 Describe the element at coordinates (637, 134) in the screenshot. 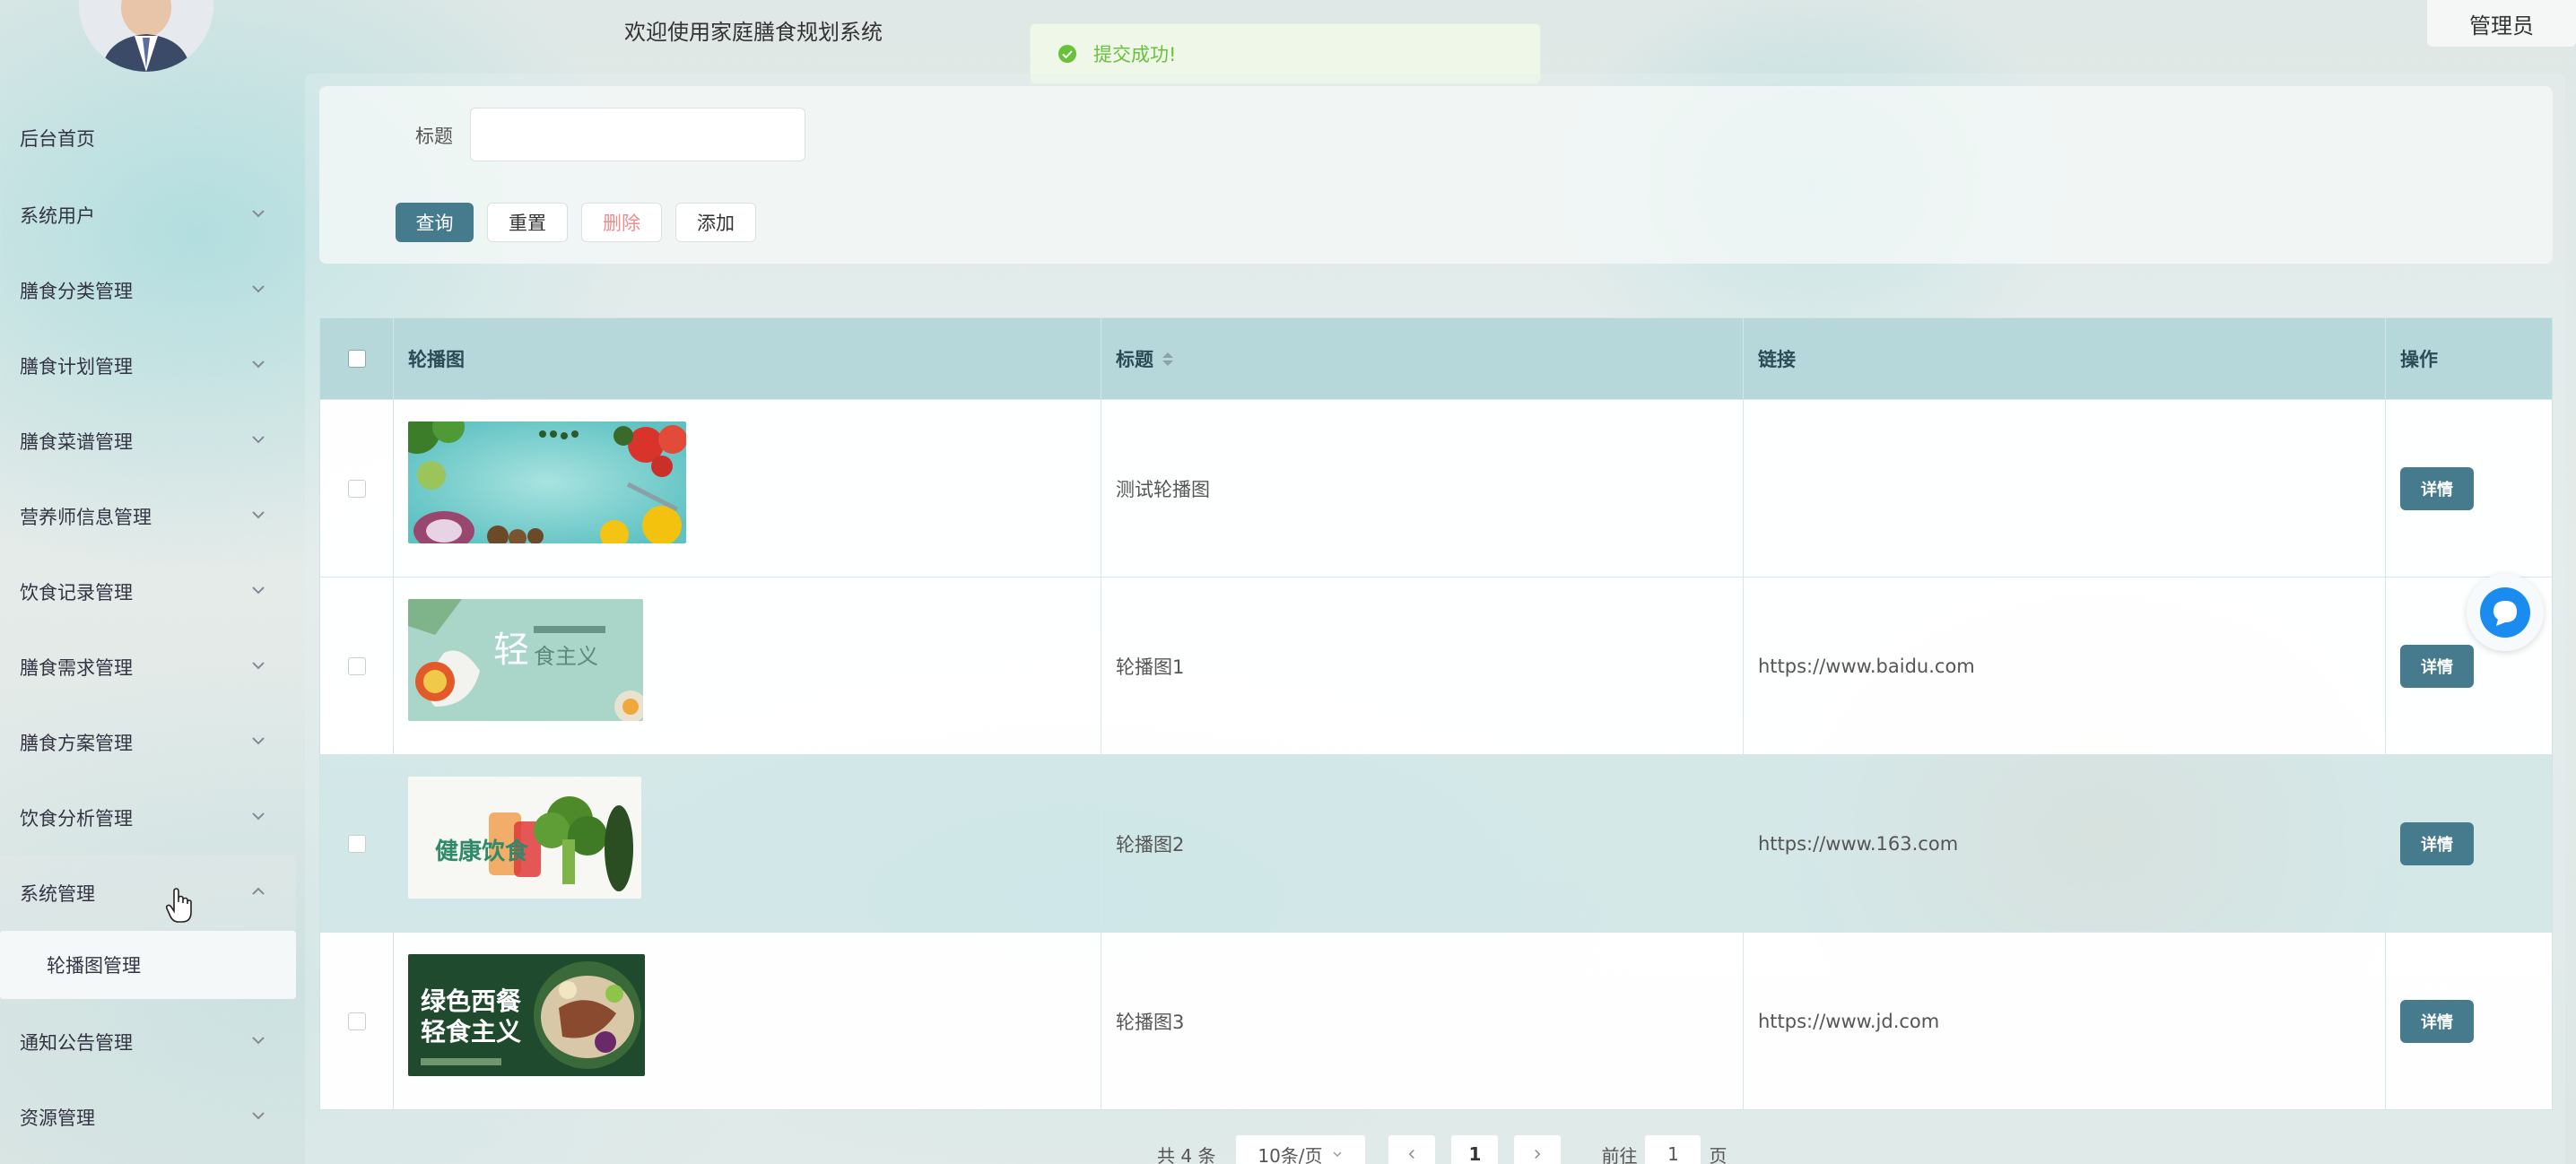

I see `title-search-input` at that location.